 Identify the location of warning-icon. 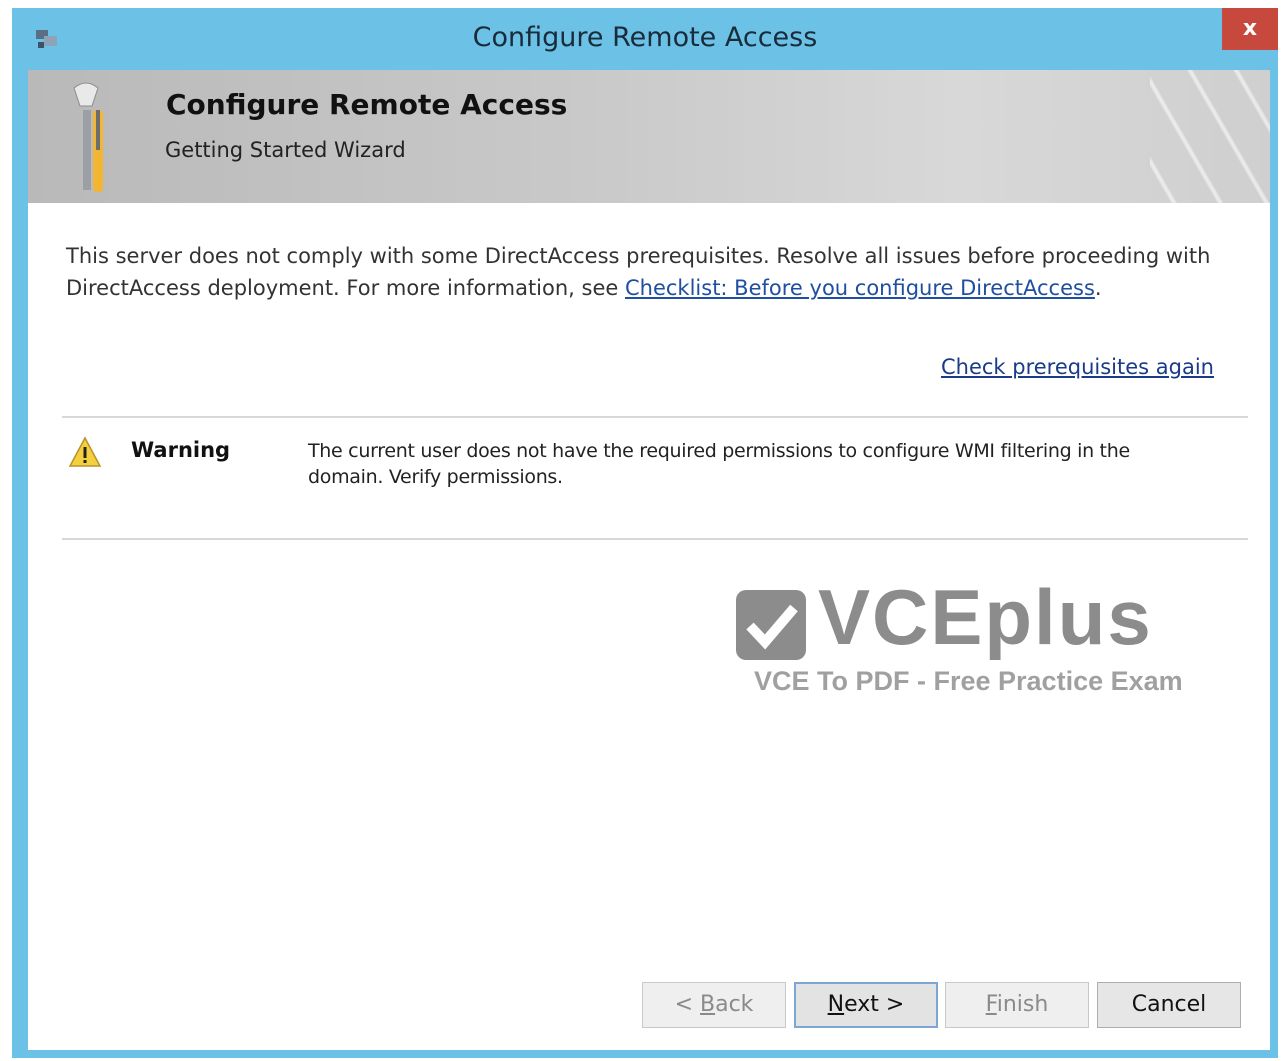
(85, 451).